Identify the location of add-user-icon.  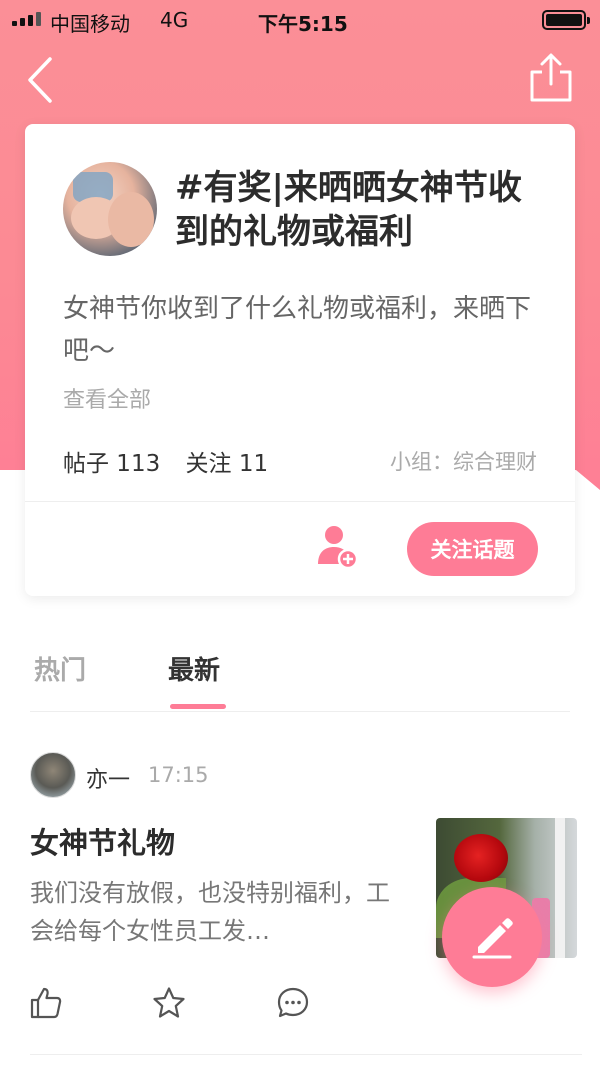
(338, 547).